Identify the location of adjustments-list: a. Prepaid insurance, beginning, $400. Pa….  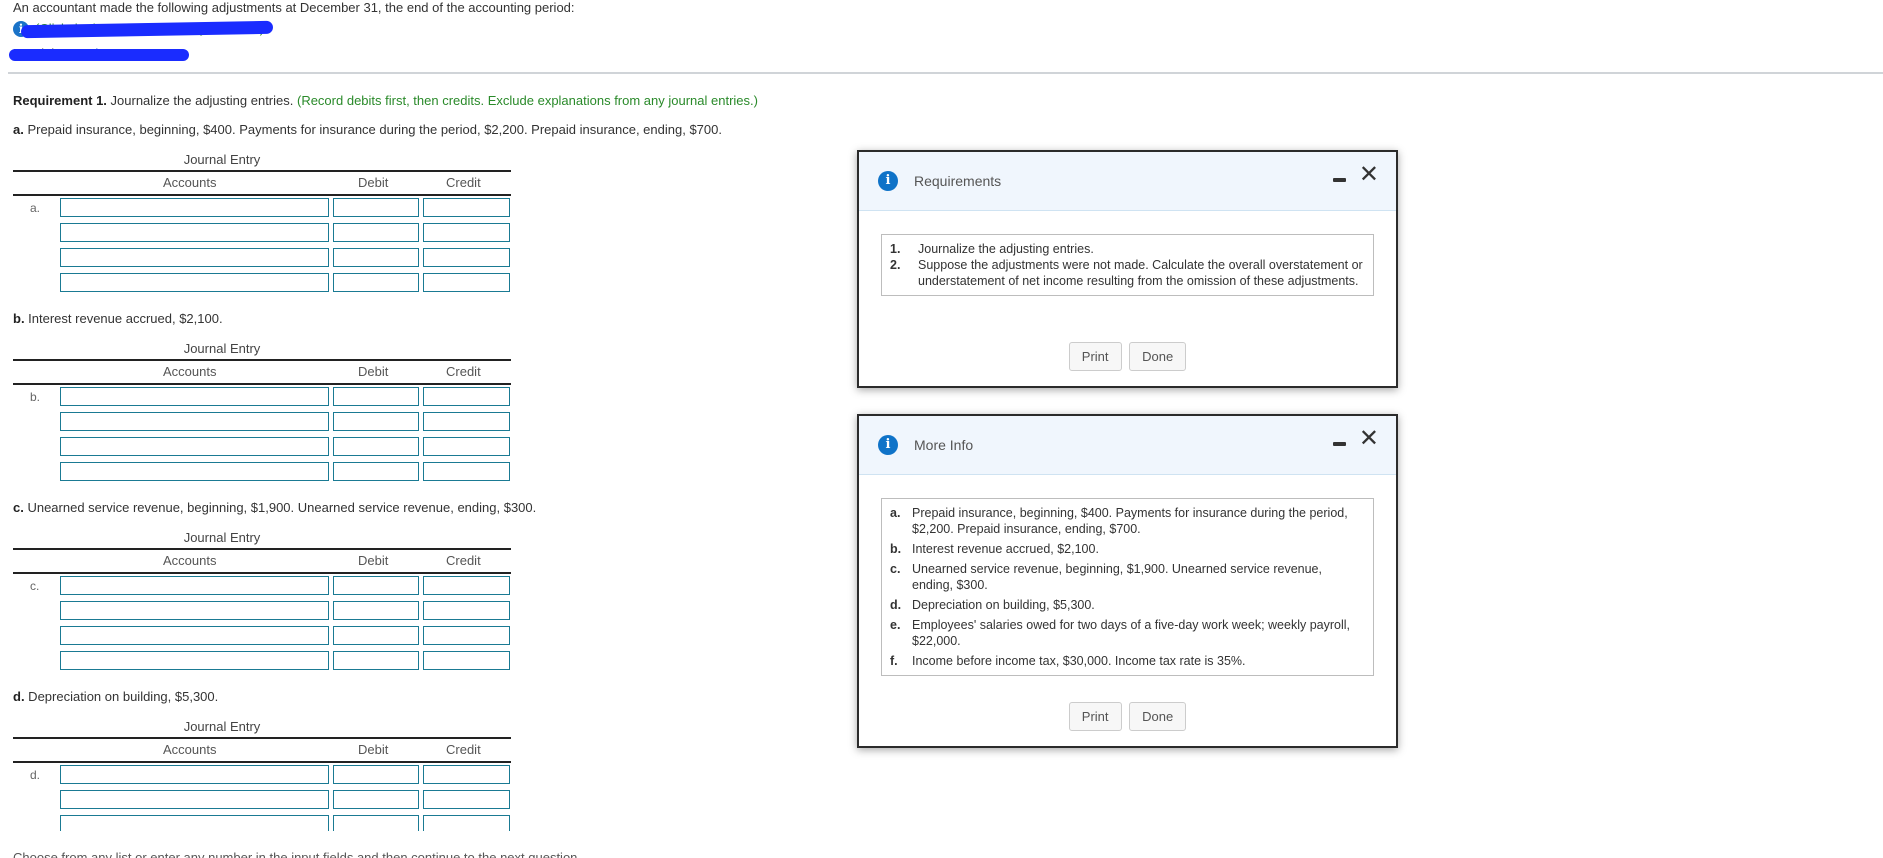
(1127, 587).